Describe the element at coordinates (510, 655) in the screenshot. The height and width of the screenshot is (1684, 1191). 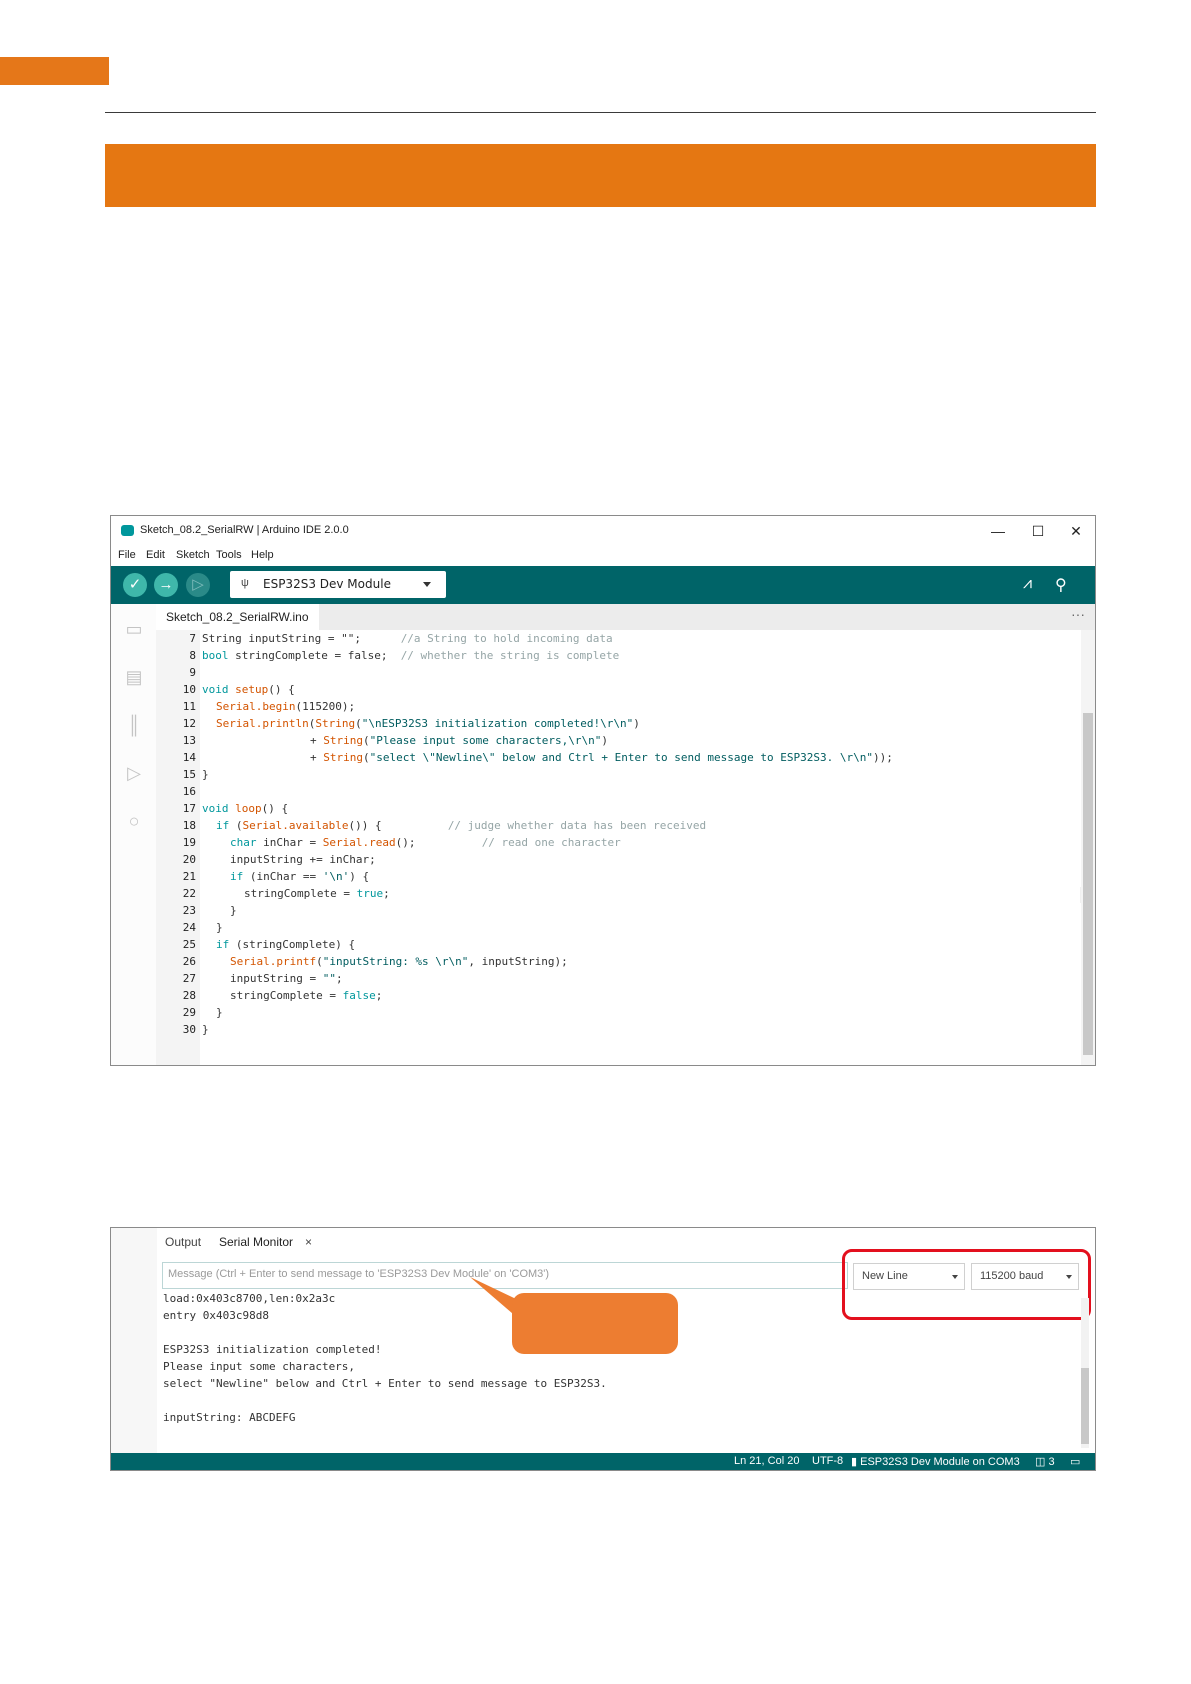
I see `code-comment: // whether the string is complete` at that location.